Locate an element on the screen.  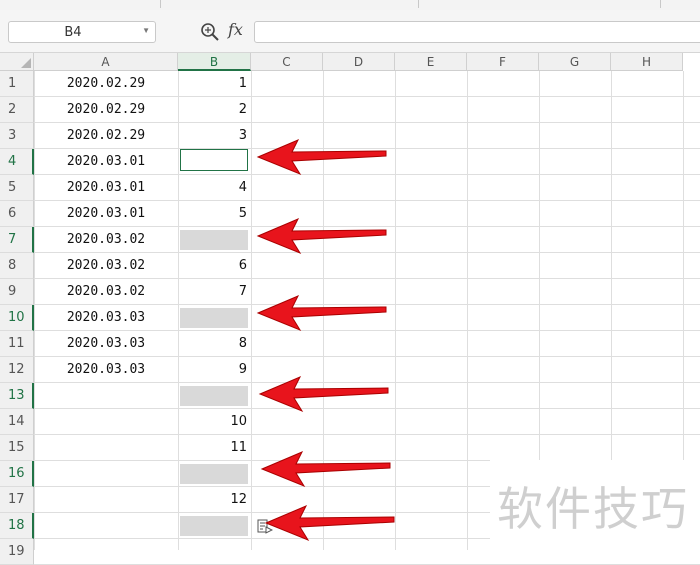
row-header-13: 13 is located at coordinates (17, 396).